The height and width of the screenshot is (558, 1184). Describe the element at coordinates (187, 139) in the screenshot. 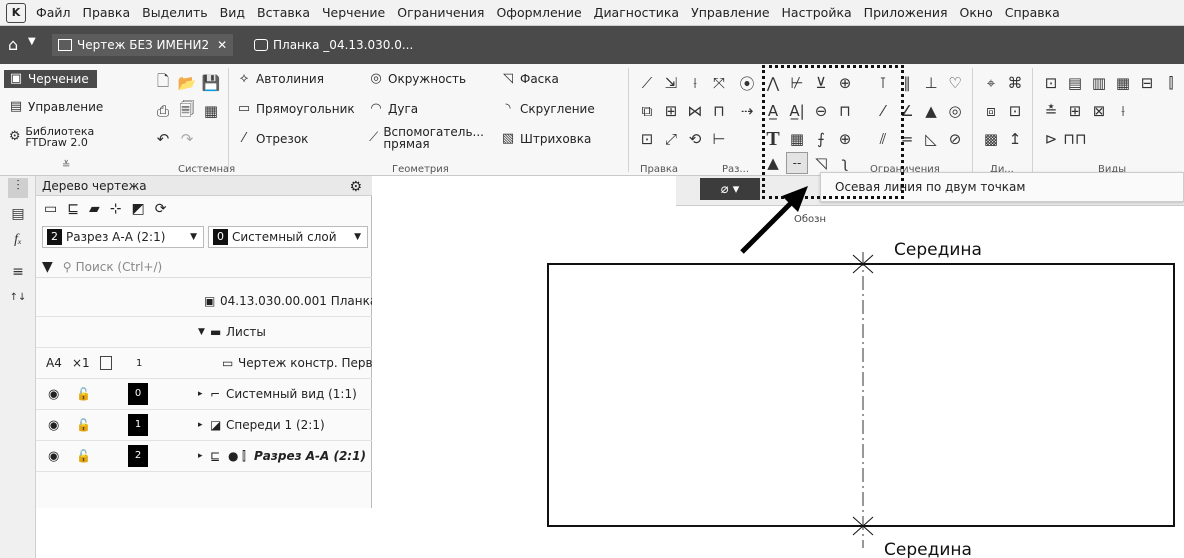

I see `redo-icon: ↷` at that location.